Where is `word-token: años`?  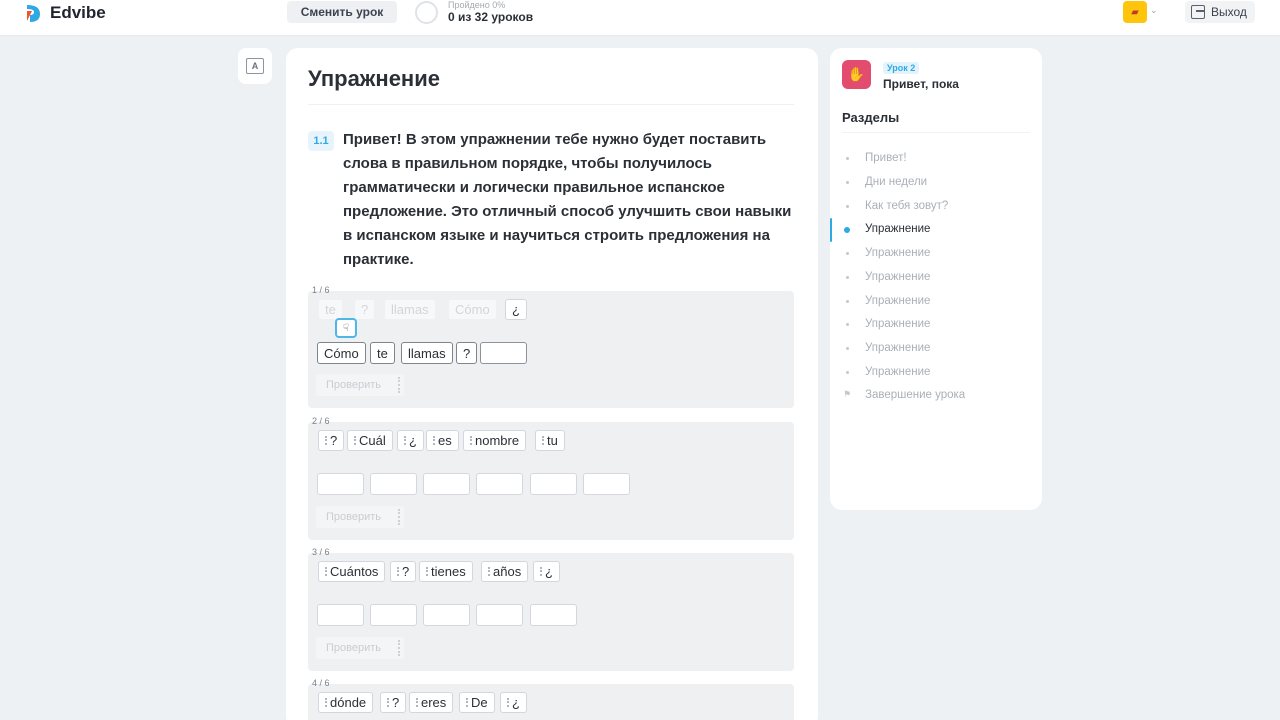
word-token: años is located at coordinates (505, 571).